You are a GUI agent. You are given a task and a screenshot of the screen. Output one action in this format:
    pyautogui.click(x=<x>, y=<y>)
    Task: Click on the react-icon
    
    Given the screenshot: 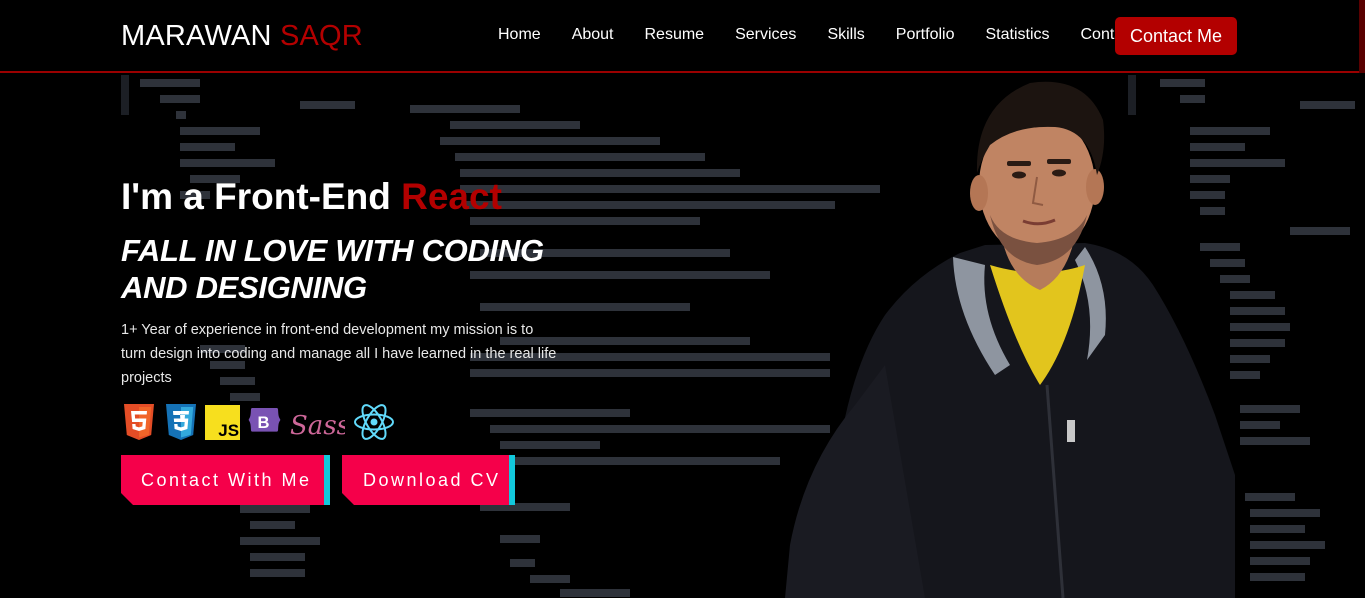 What is the action you would take?
    pyautogui.click(x=374, y=422)
    